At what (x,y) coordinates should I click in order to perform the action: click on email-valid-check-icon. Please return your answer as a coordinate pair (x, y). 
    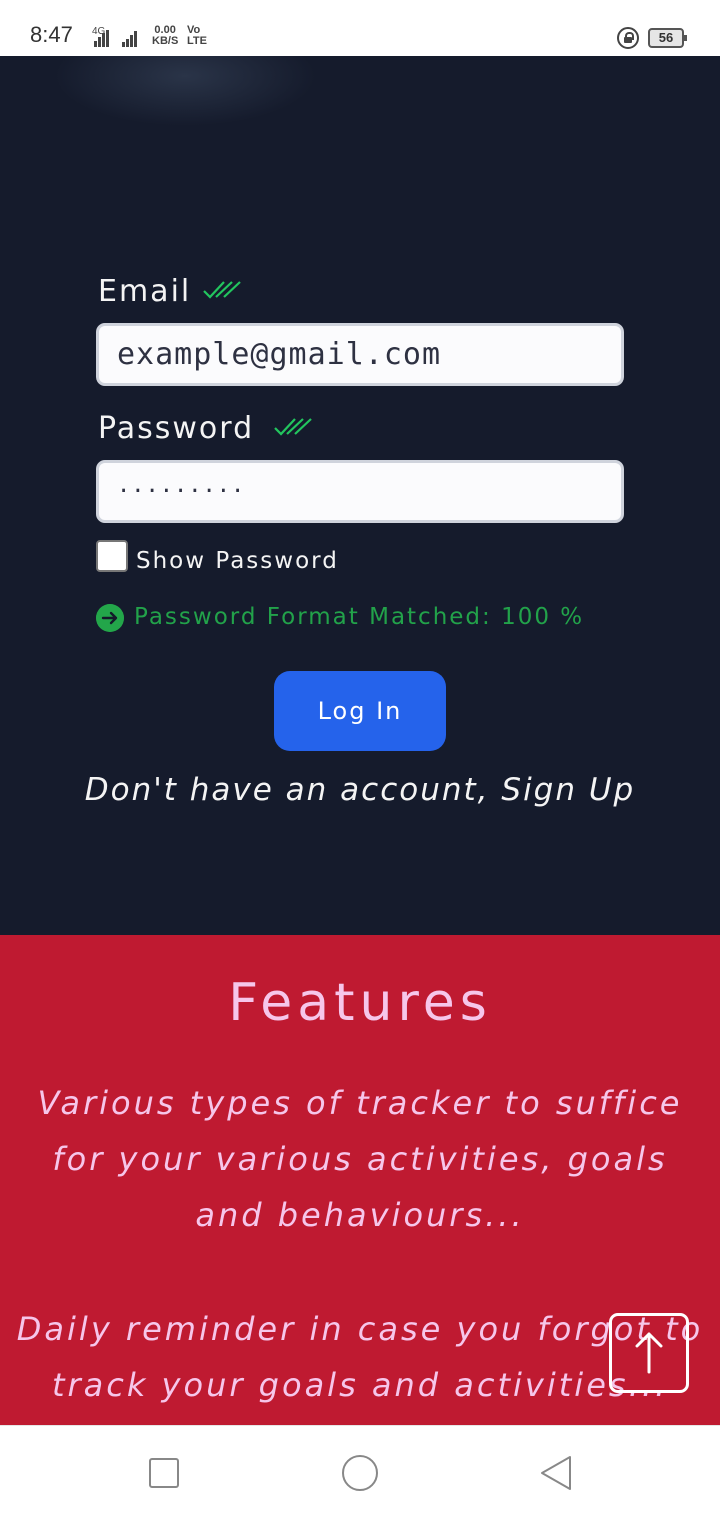
    Looking at the image, I should click on (222, 290).